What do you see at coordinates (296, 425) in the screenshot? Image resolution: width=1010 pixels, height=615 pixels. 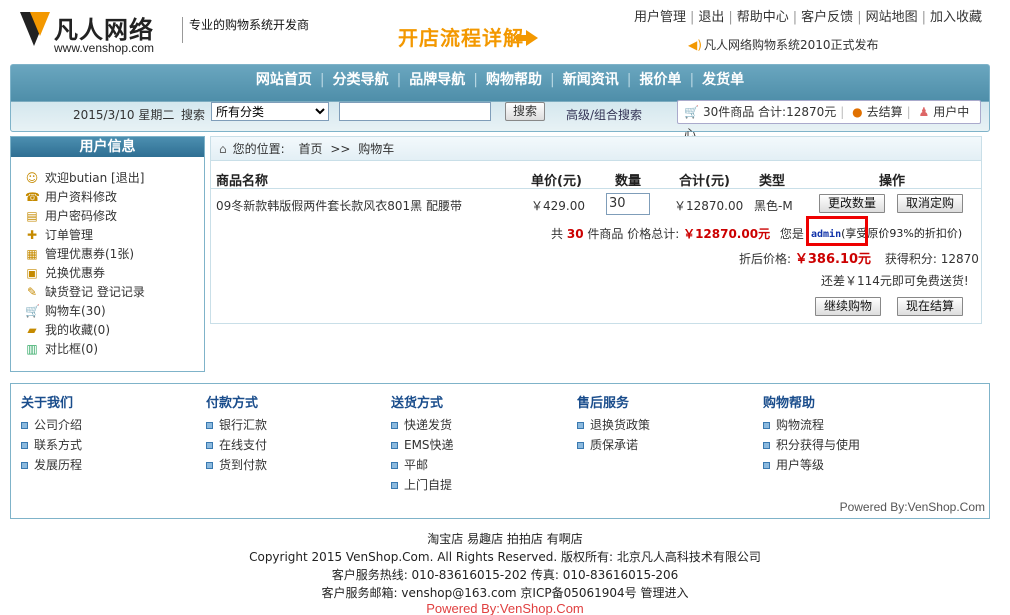 I see `list-item: 银行汇款` at bounding box center [296, 425].